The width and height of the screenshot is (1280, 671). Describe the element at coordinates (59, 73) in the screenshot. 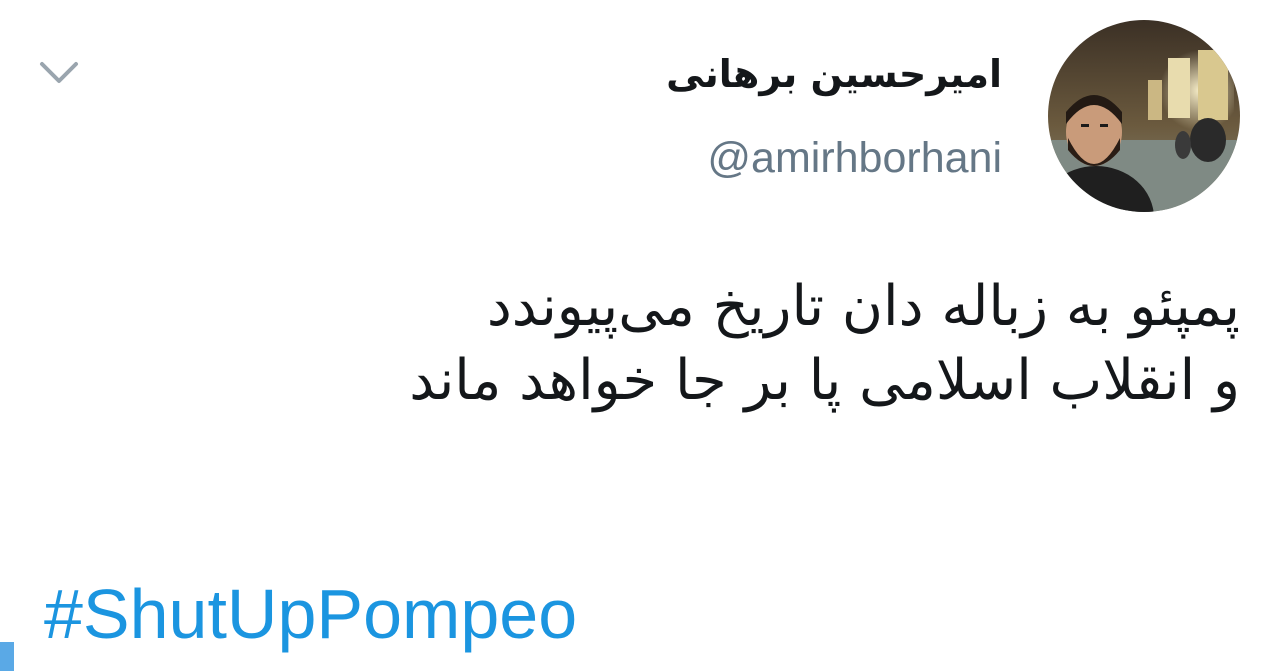

I see `chevron-down-icon` at that location.